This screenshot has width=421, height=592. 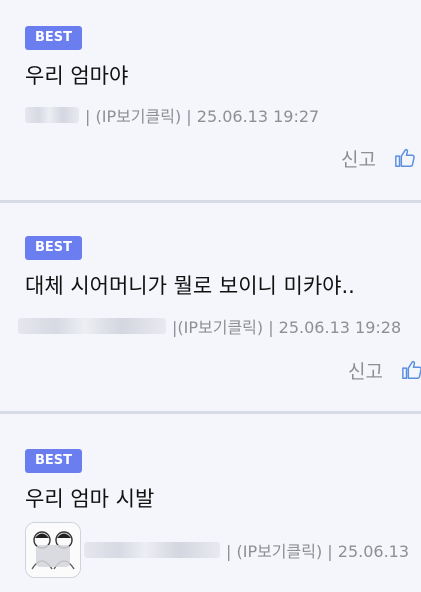 I want to click on comment-text: 우리 엄마 시발, so click(x=90, y=499).